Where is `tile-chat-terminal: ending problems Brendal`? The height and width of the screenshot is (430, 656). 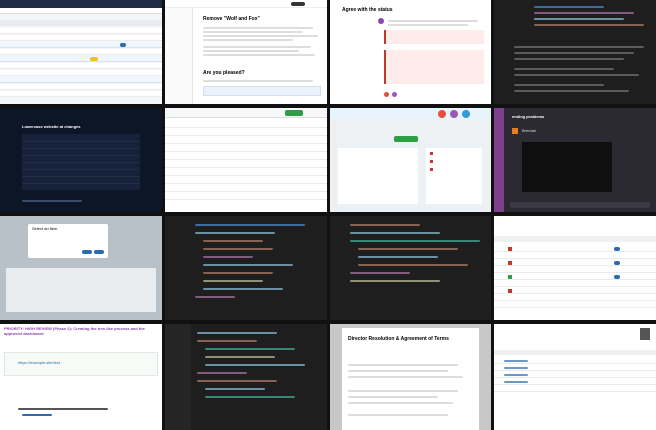
tile-chat-terminal: ending problems Brendal is located at coordinates (575, 160).